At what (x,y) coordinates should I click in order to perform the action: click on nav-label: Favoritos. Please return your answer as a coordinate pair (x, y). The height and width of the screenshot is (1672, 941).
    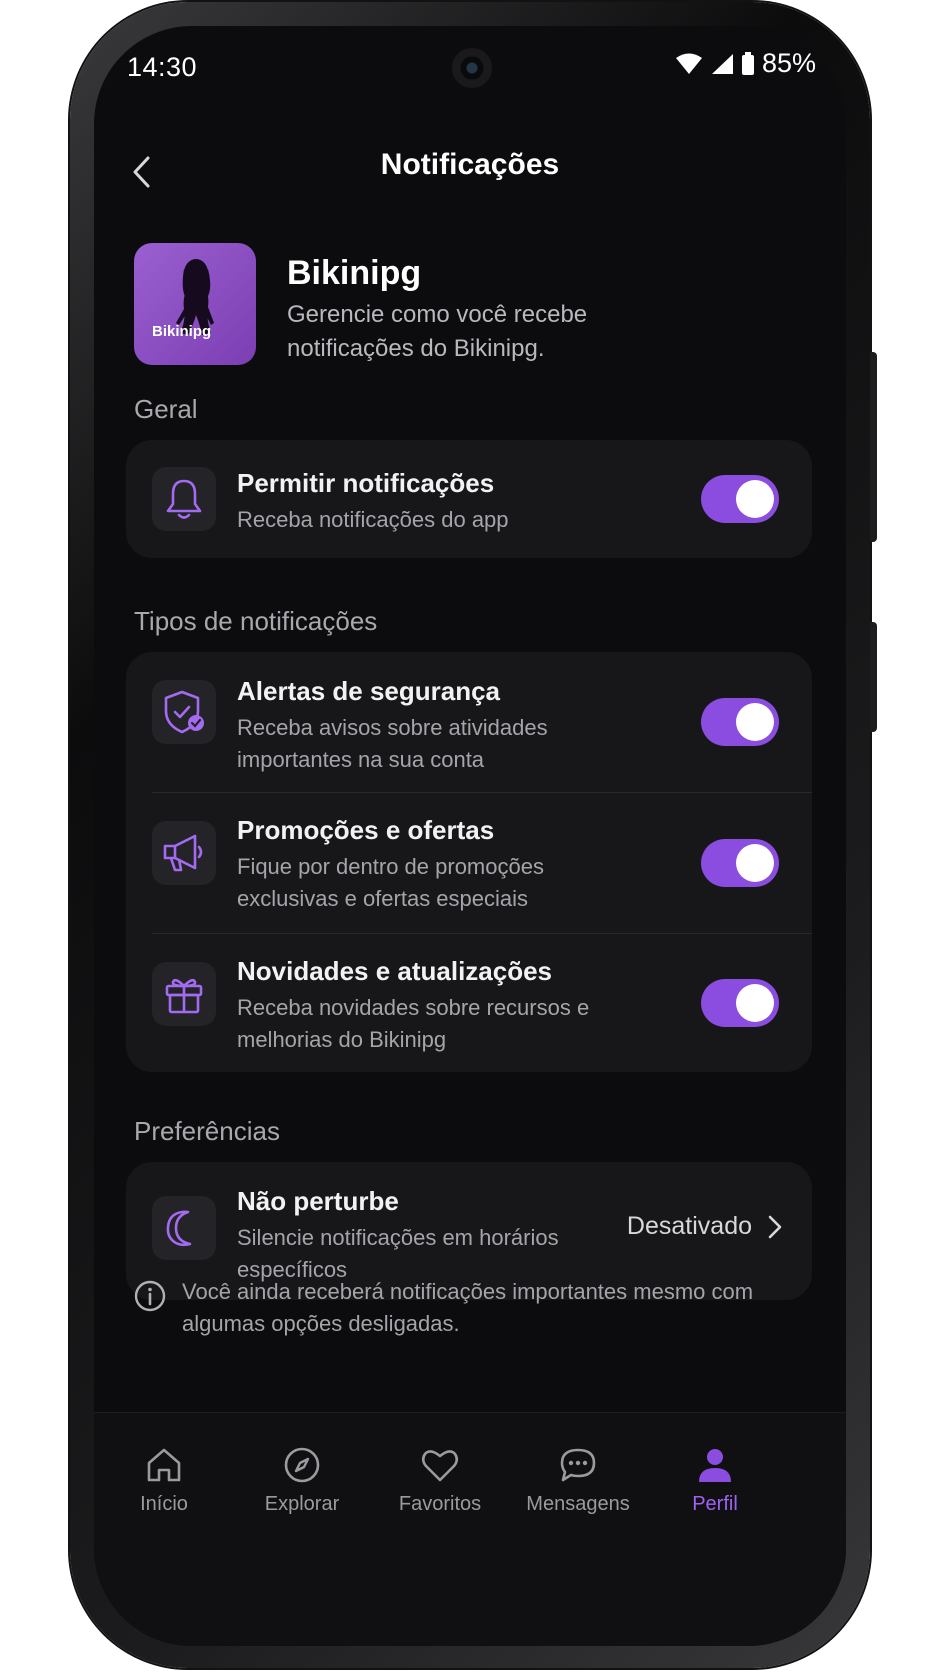
    Looking at the image, I should click on (440, 1504).